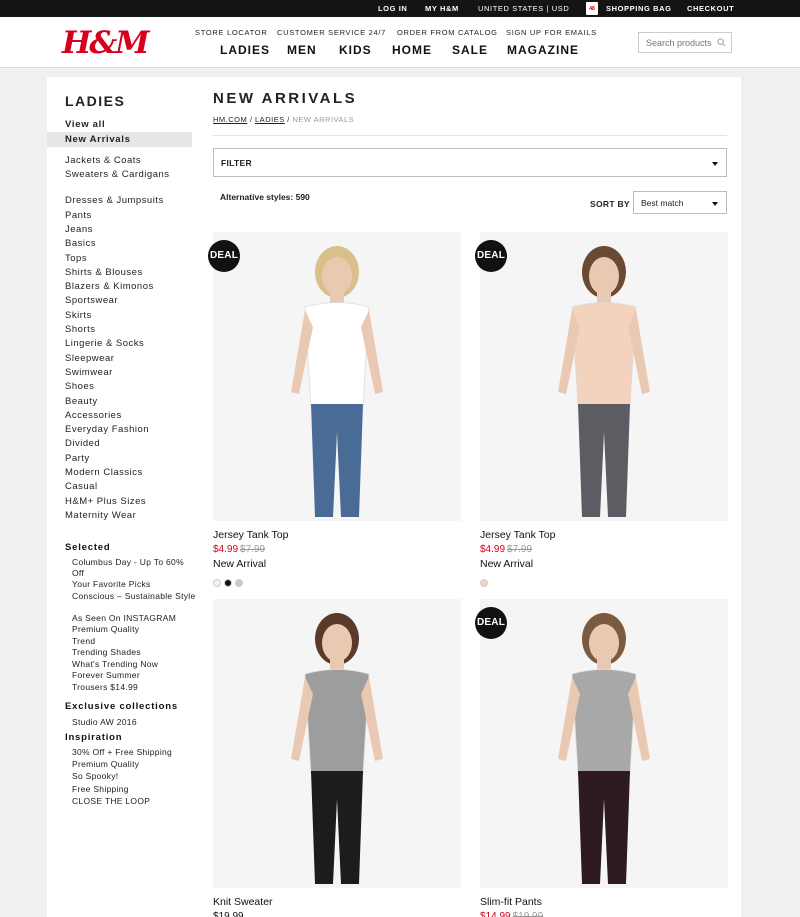 The width and height of the screenshot is (800, 917). What do you see at coordinates (134, 687) in the screenshot?
I see `selected-link: Trousers $14.99` at bounding box center [134, 687].